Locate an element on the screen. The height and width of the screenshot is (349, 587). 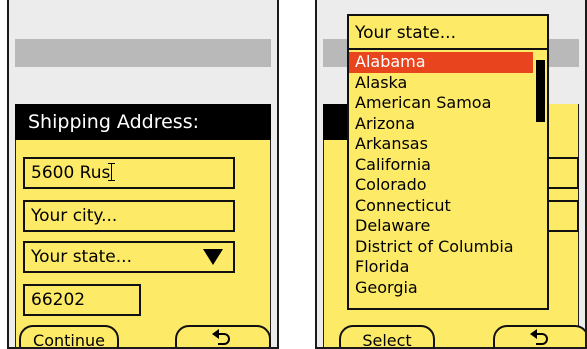
text-cursor-icon is located at coordinates (112, 172).